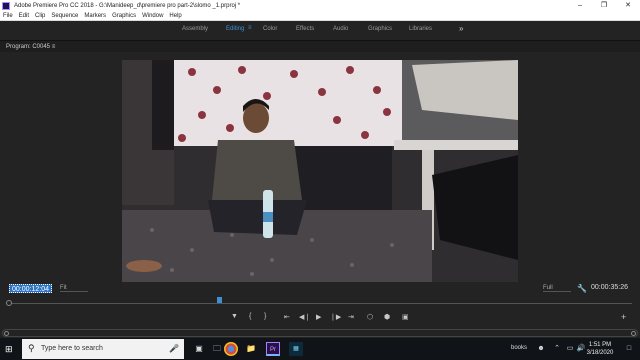 This screenshot has height=360, width=640. What do you see at coordinates (557, 288) in the screenshot?
I see `playback-resolution-select: Full` at bounding box center [557, 288].